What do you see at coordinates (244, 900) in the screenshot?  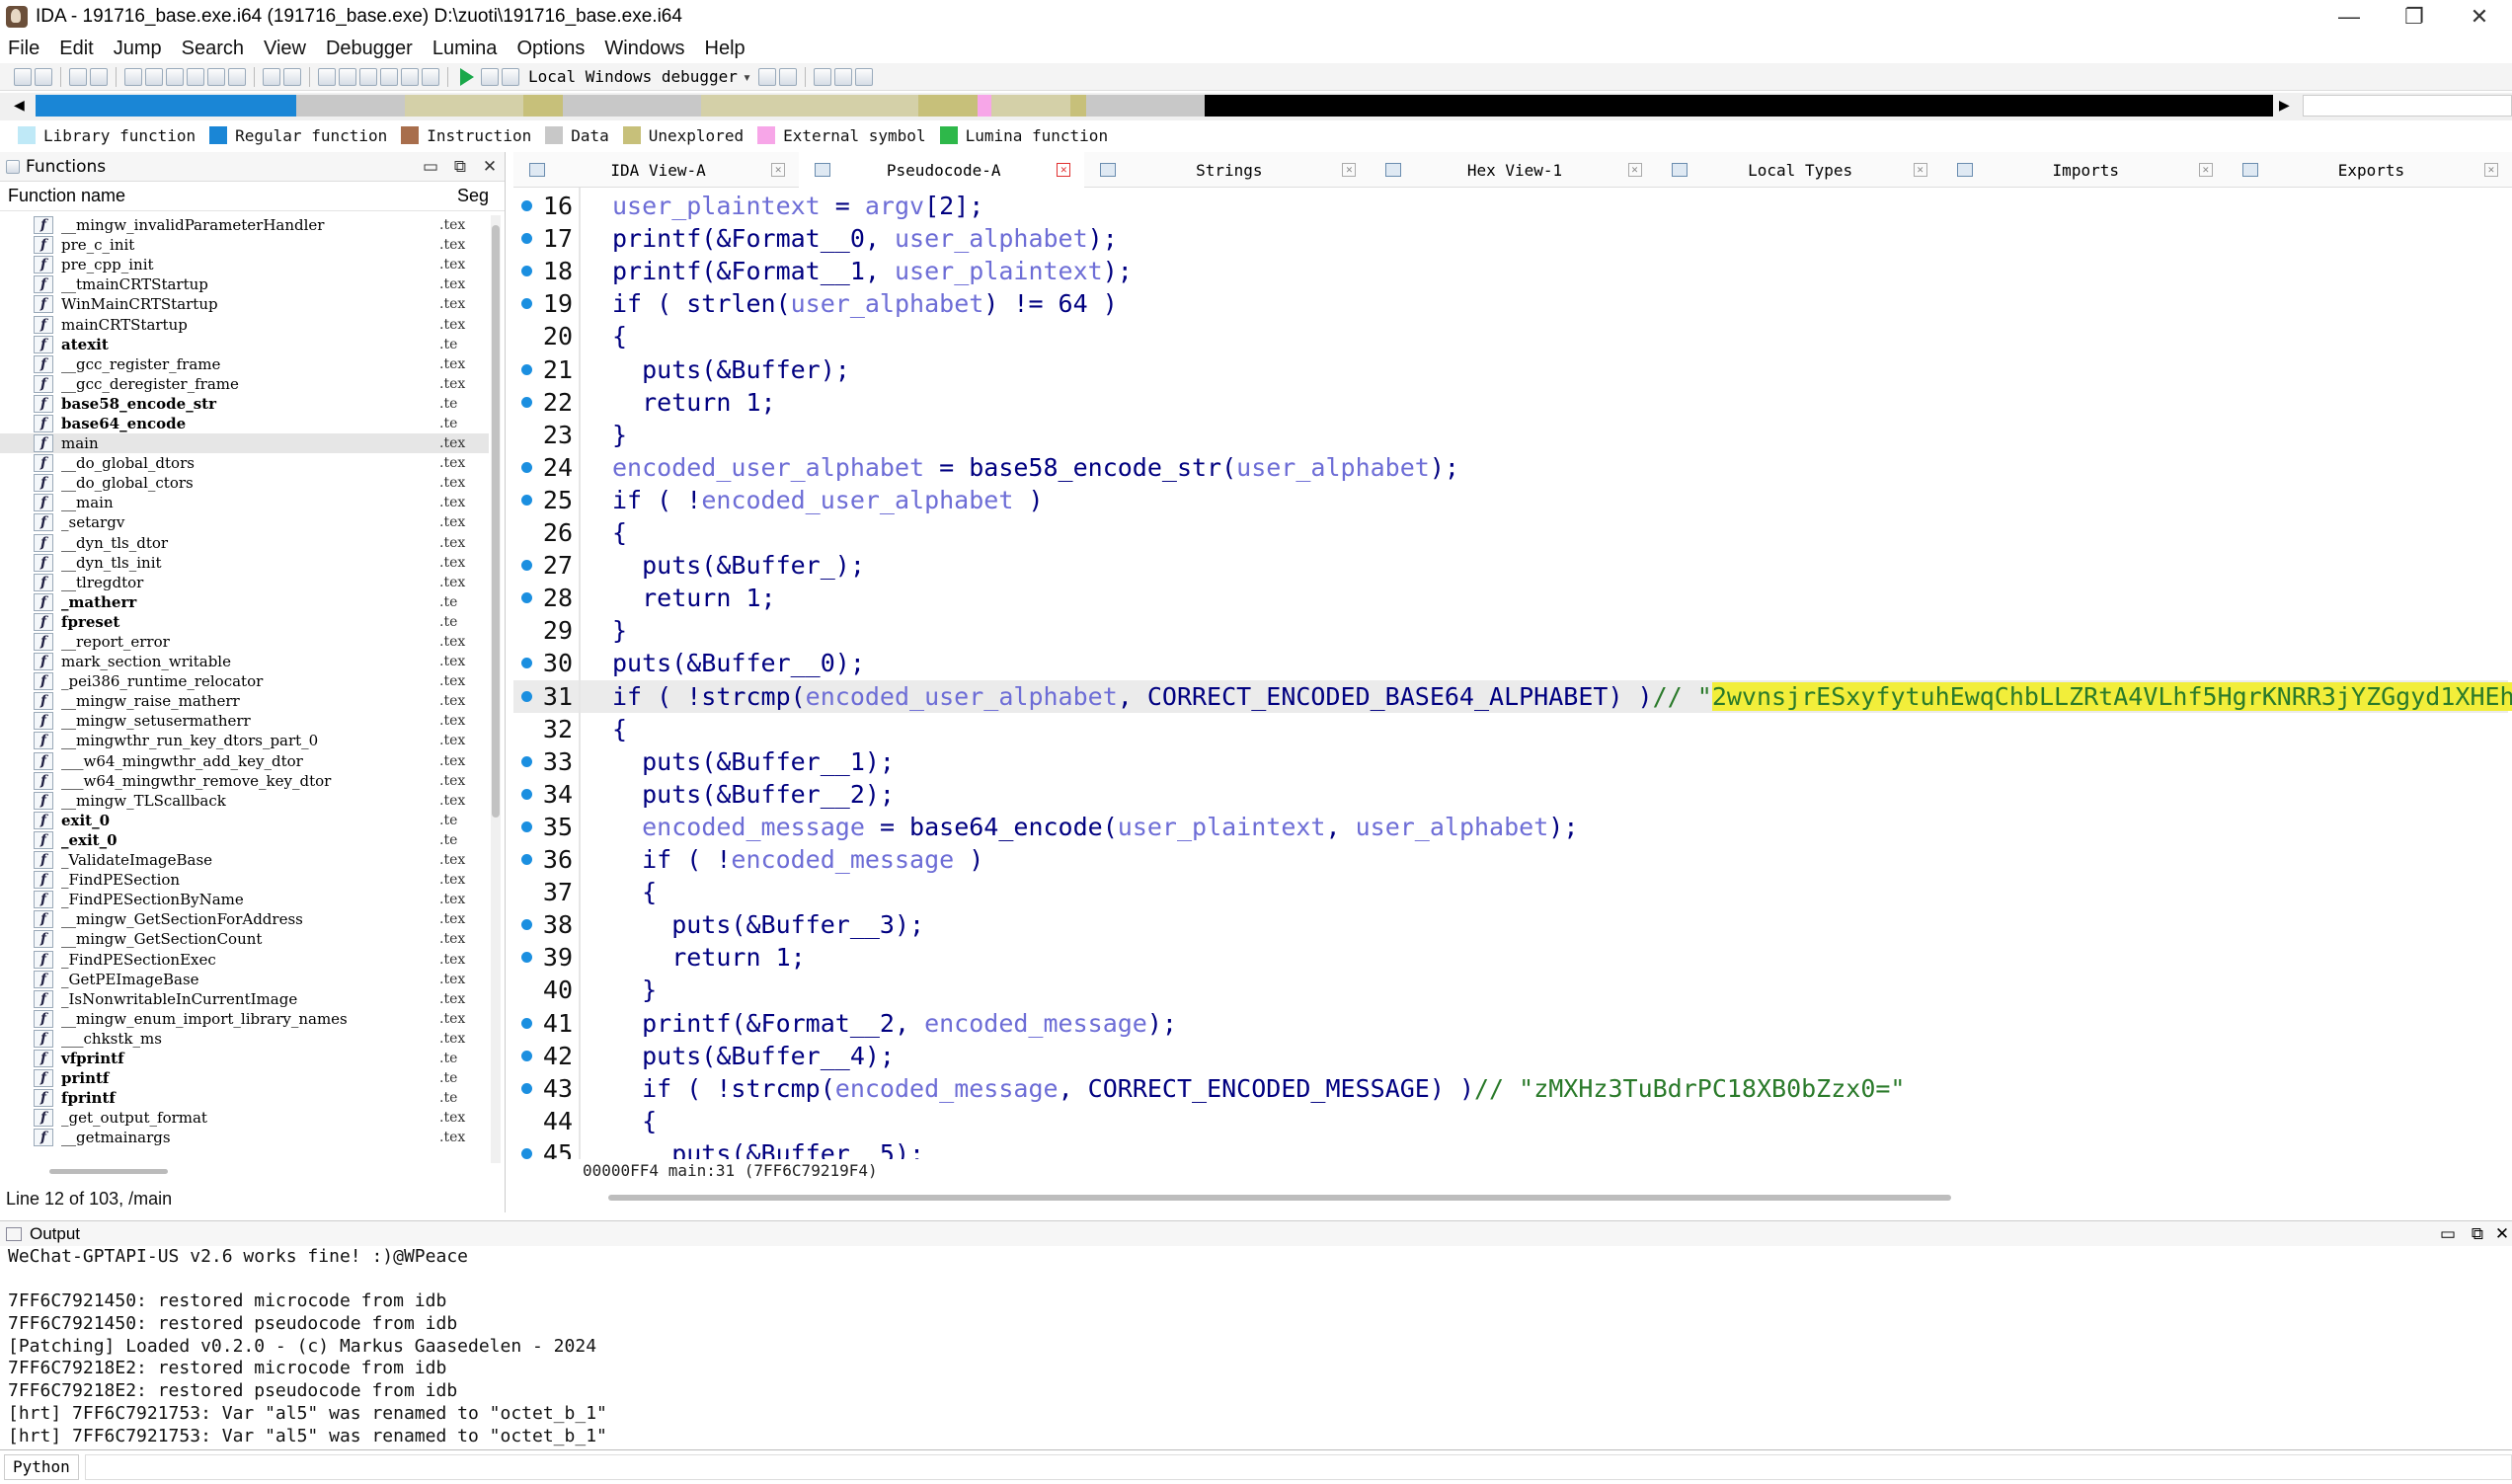 I see `function-row: f _FindPESectionByName .tex` at bounding box center [244, 900].